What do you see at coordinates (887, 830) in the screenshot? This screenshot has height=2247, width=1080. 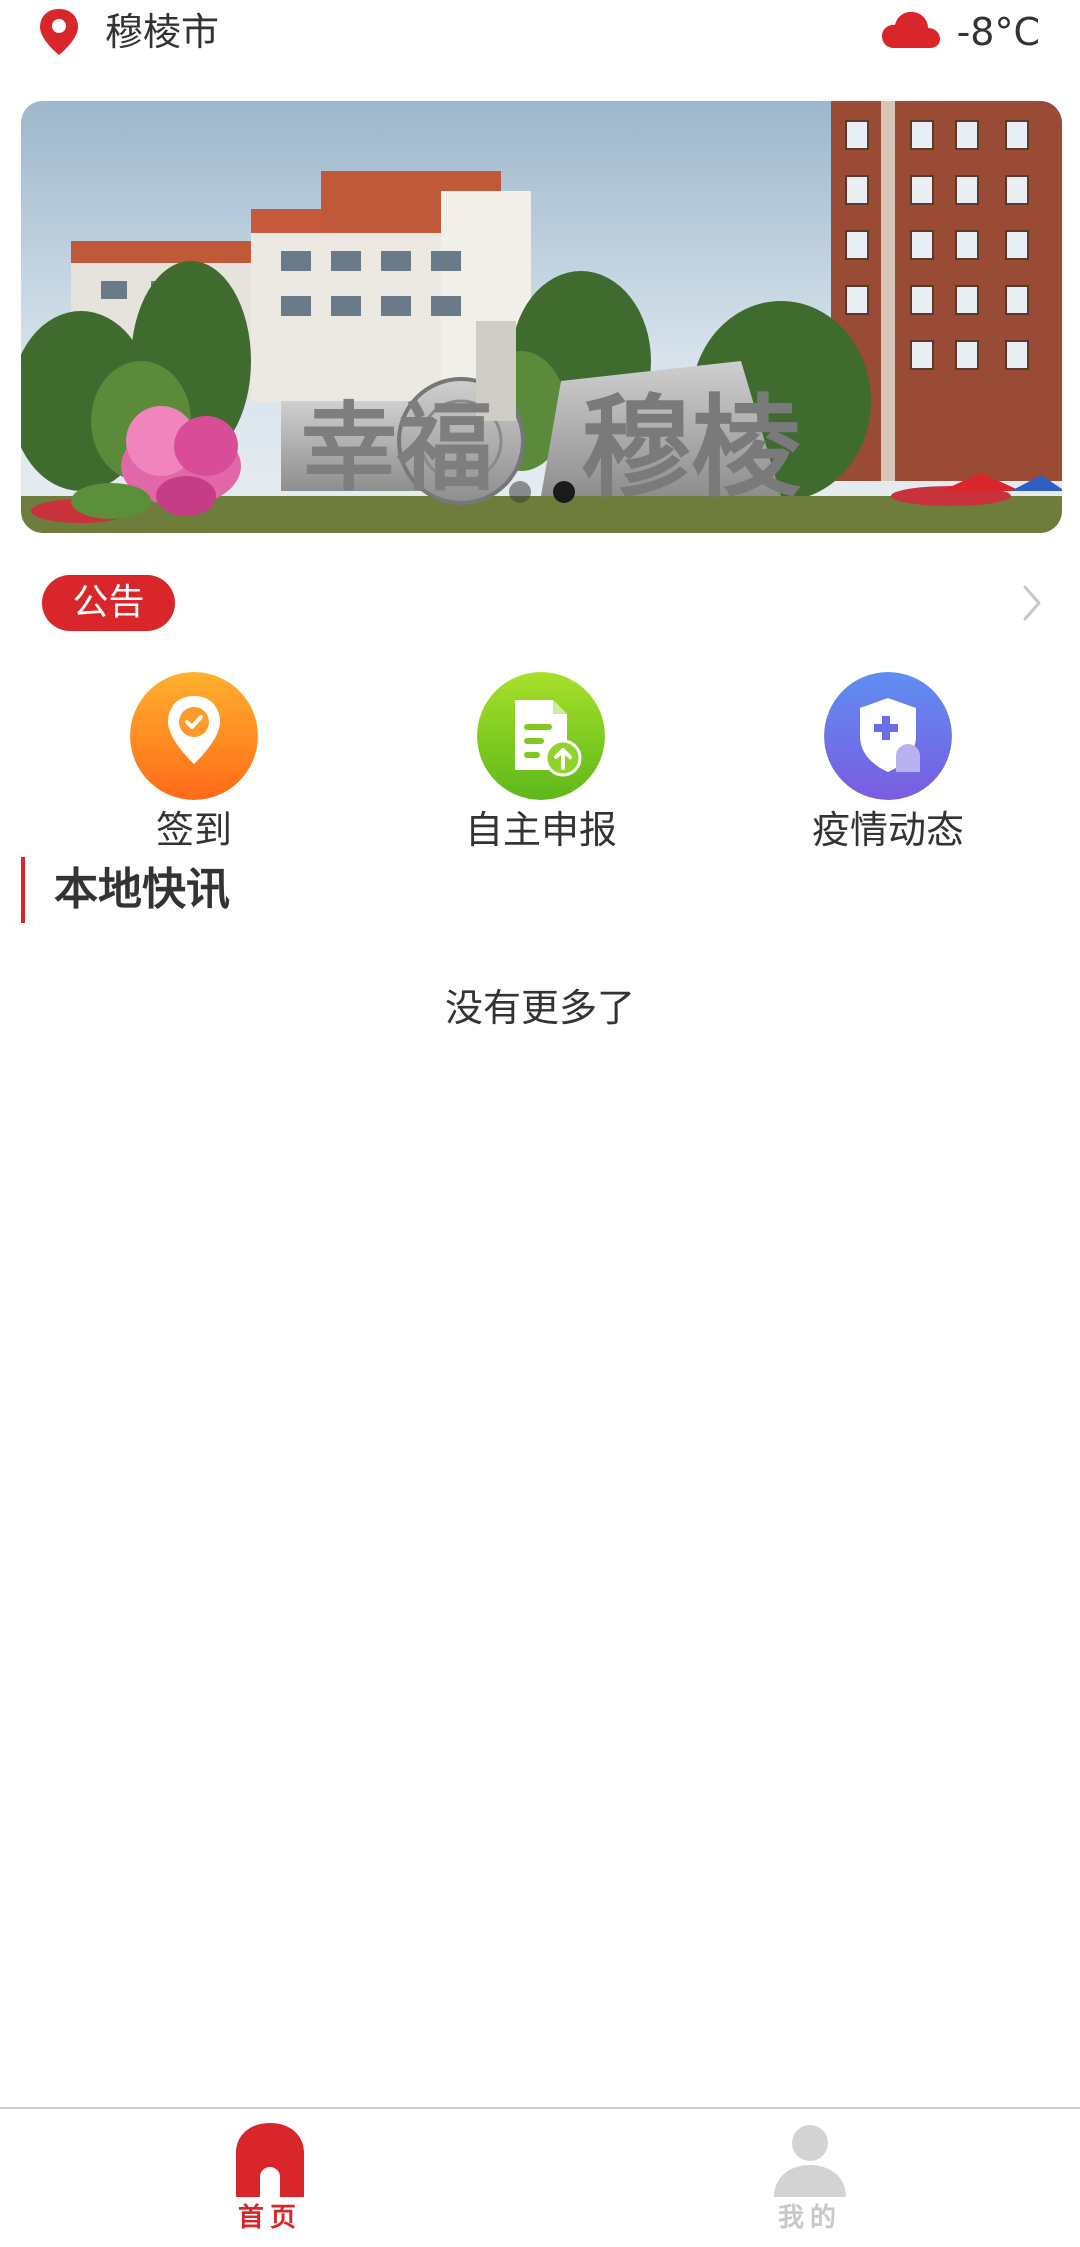 I see `quick-action-label: 疫情动态` at bounding box center [887, 830].